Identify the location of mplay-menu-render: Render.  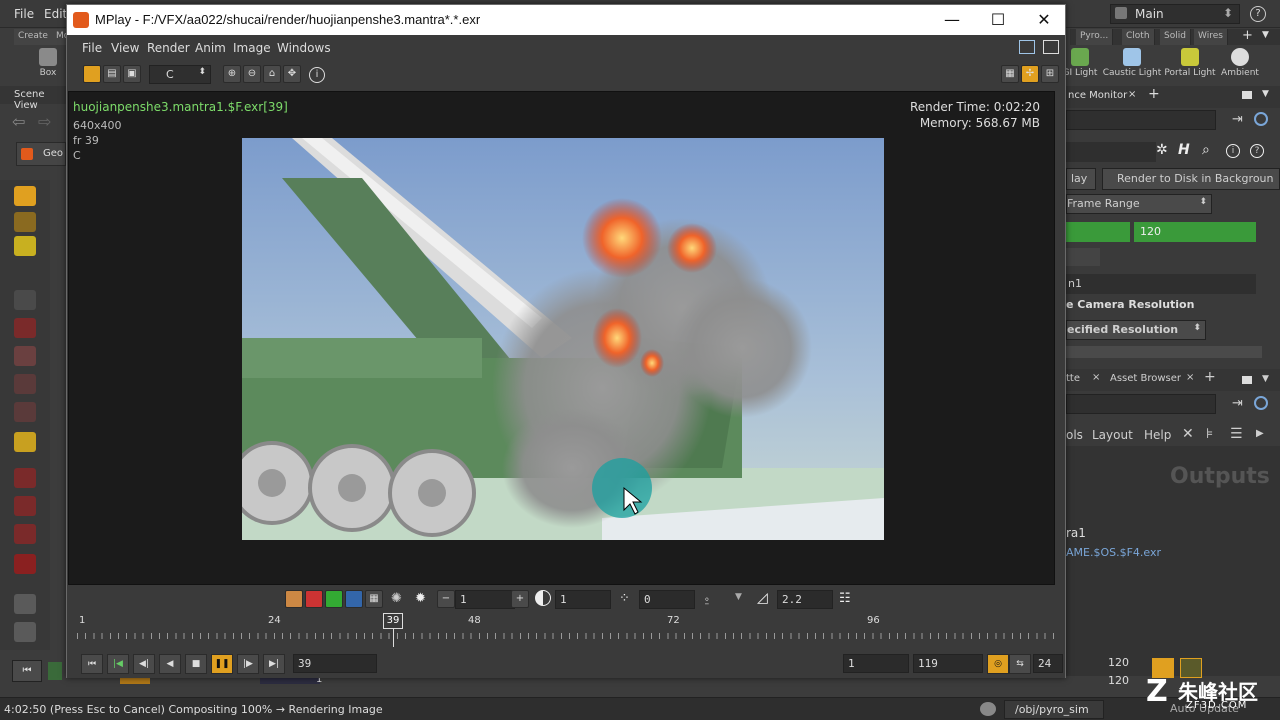
(168, 48).